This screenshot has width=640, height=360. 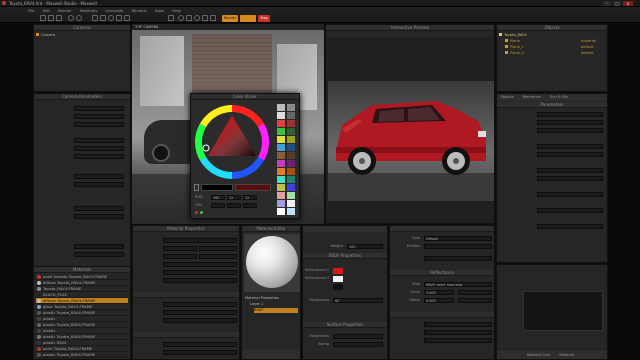 I want to click on save-icon, so click(x=59, y=18).